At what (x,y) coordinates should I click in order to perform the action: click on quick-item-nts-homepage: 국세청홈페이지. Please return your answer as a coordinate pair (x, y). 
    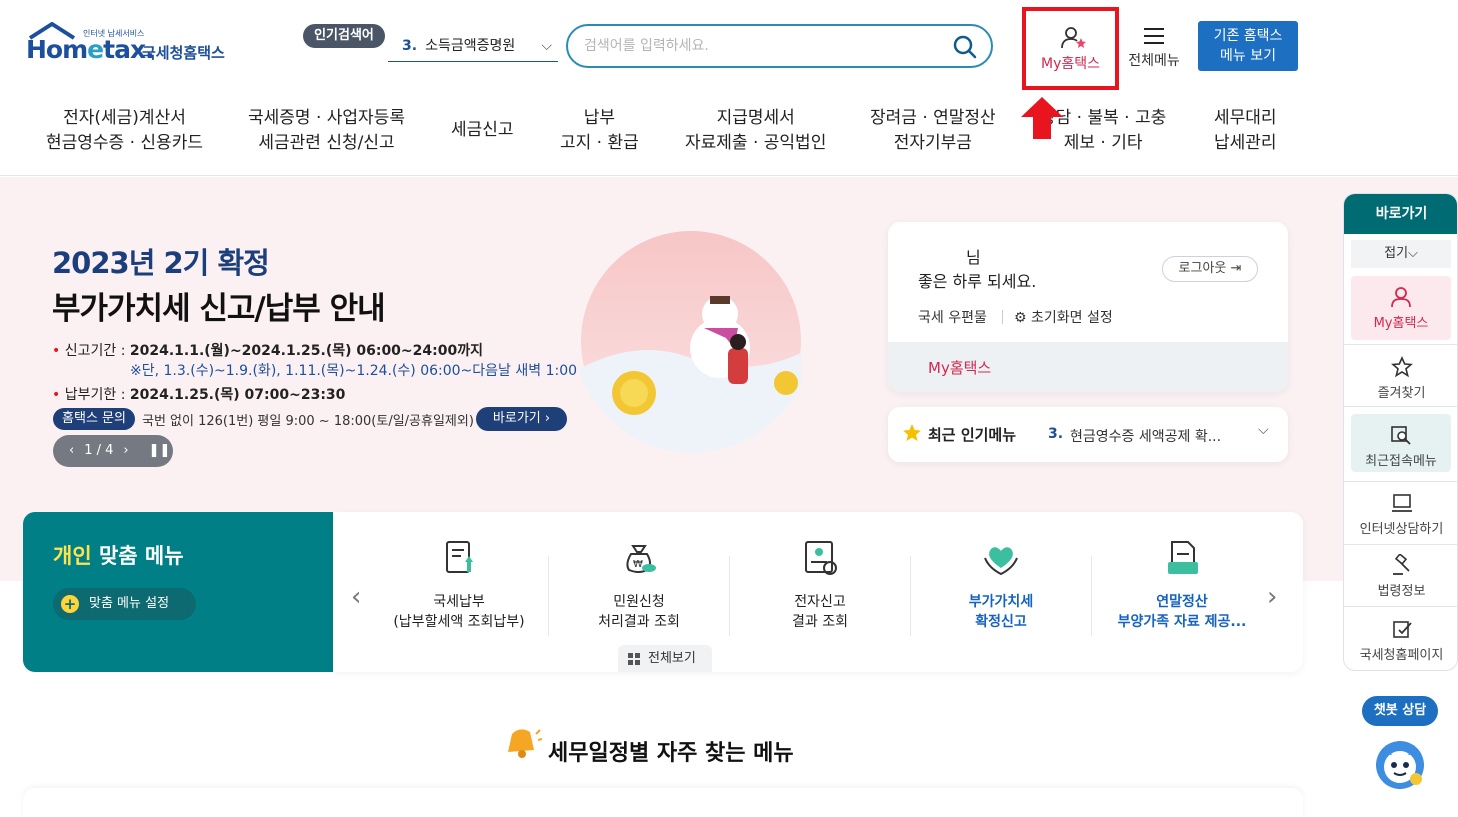
    Looking at the image, I should click on (1400, 640).